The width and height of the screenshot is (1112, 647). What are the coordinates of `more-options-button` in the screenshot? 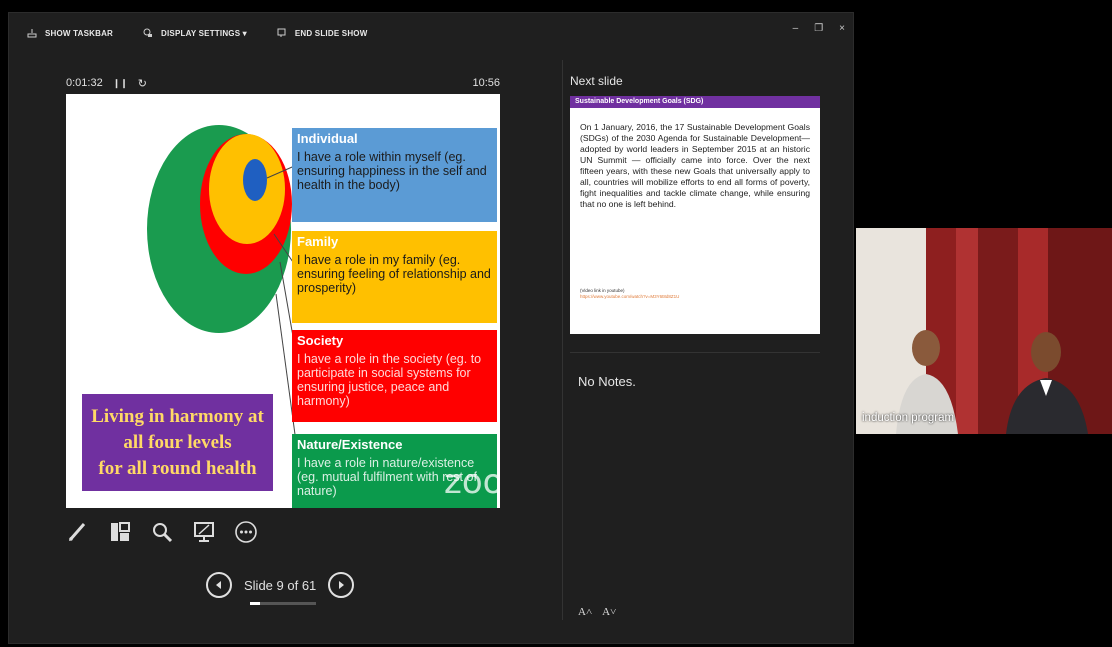 It's located at (246, 532).